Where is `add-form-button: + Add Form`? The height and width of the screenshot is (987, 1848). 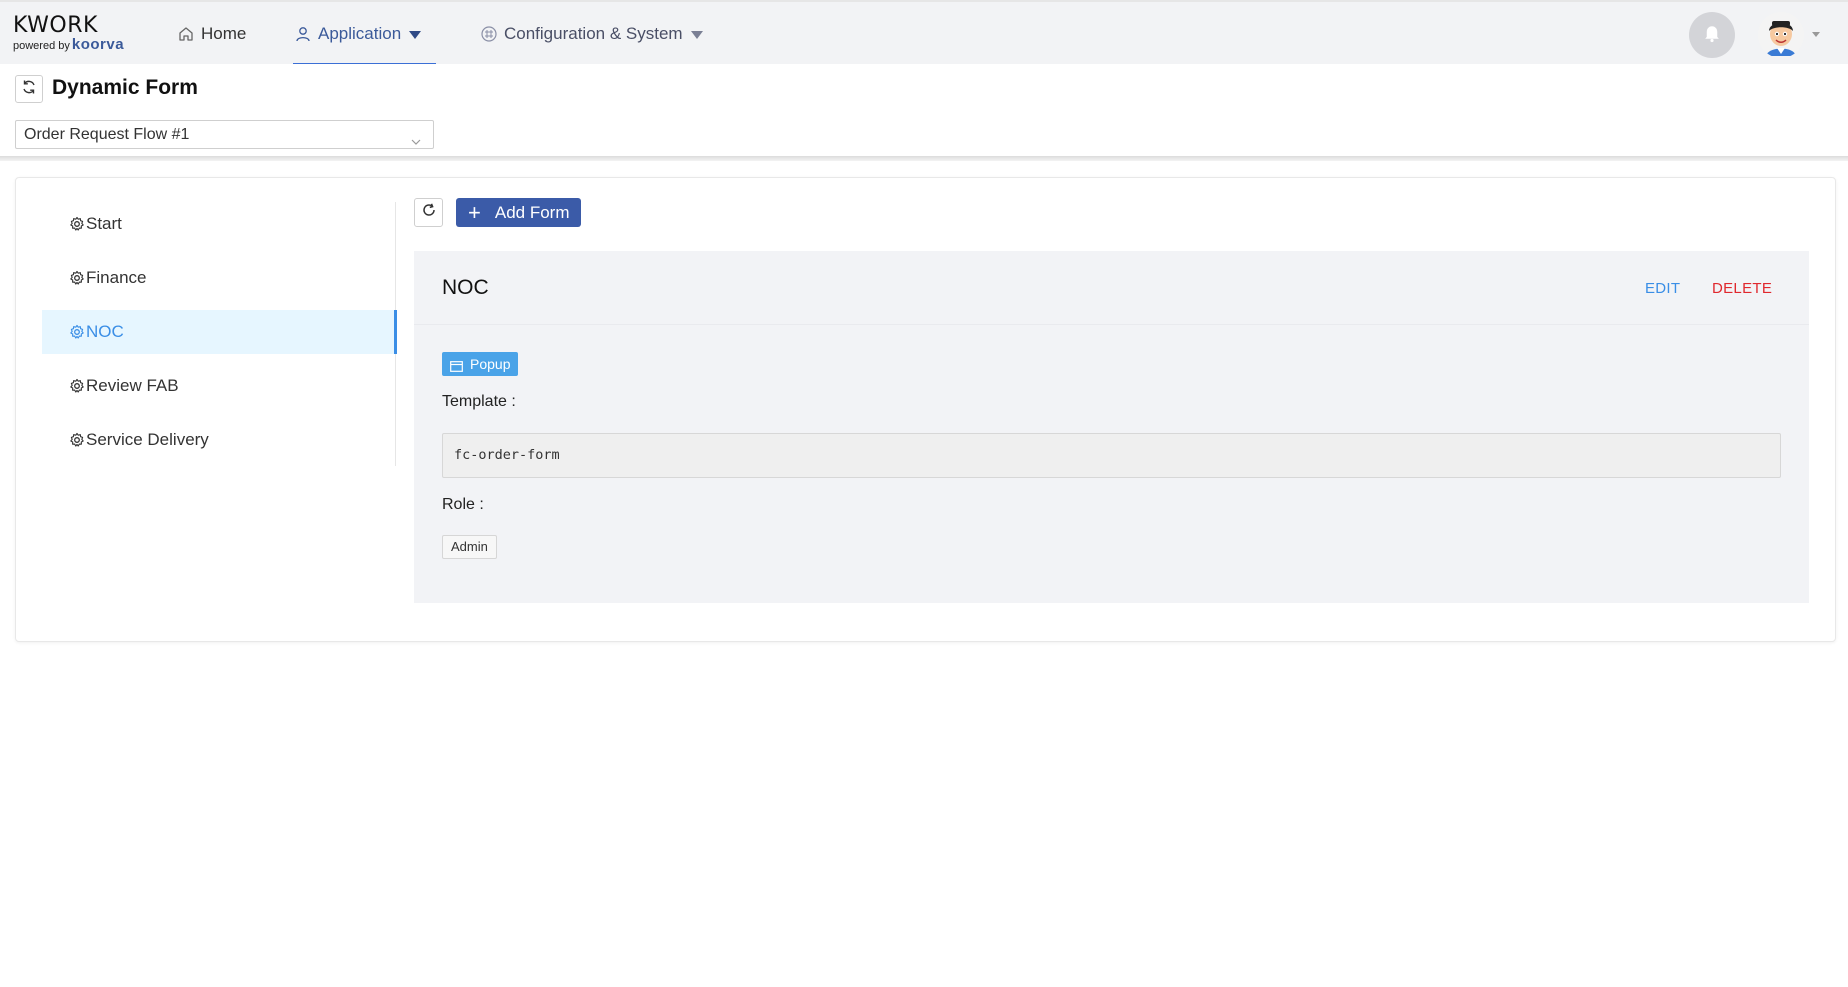
add-form-button: + Add Form is located at coordinates (518, 212).